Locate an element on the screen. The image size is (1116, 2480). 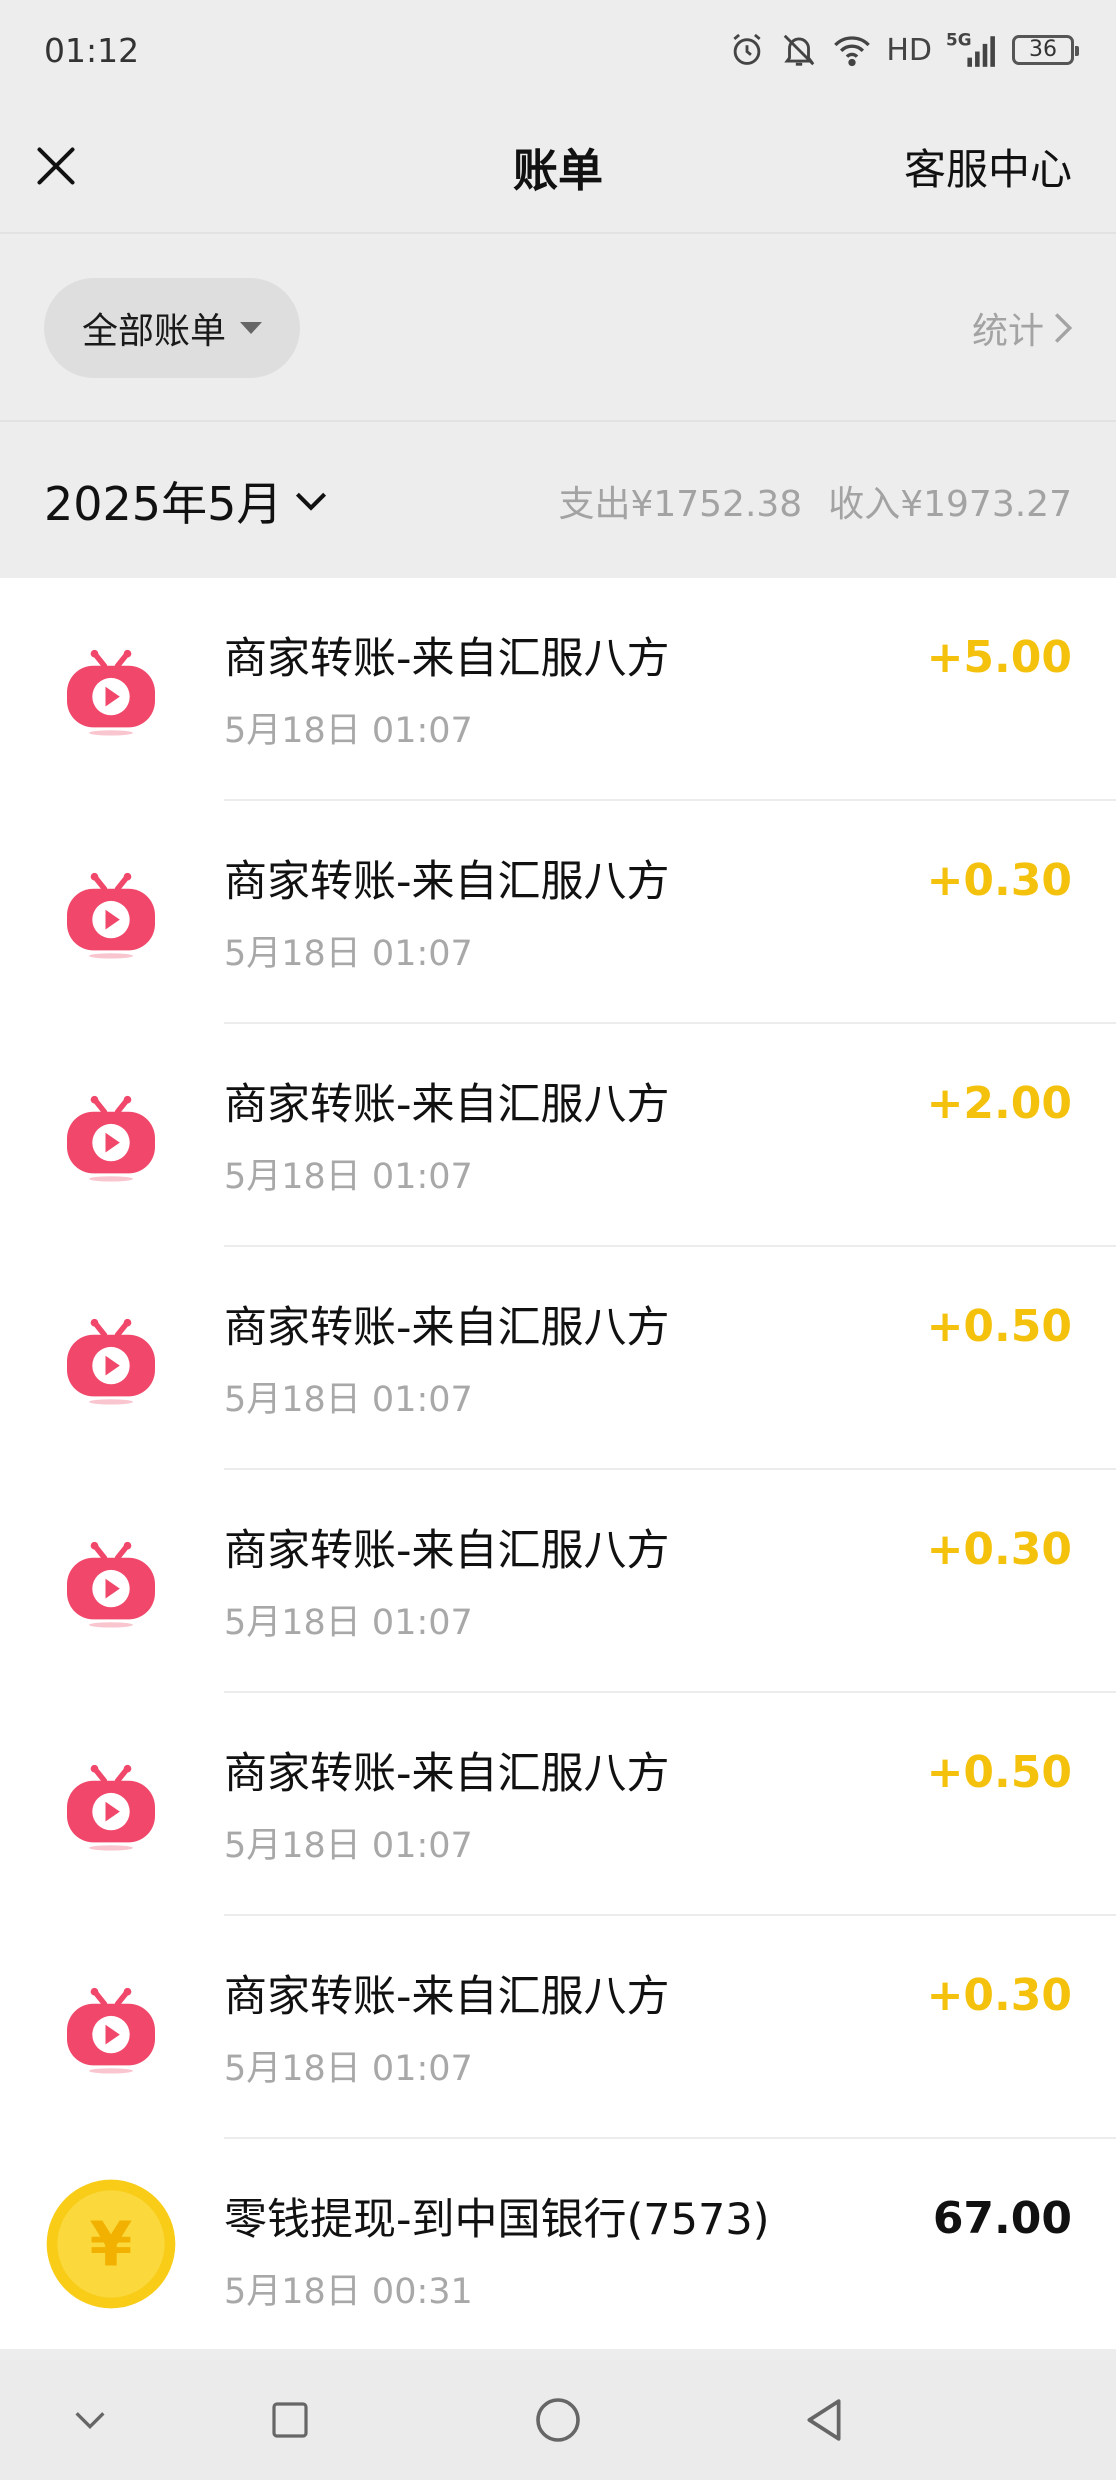
back-button is located at coordinates (824, 2420).